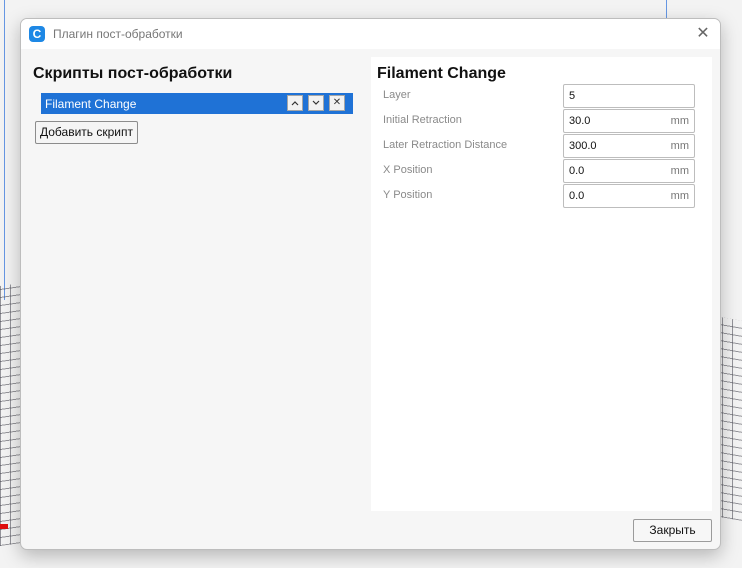 This screenshot has height=568, width=742. Describe the element at coordinates (397, 95) in the screenshot. I see `setting-label: Layer` at that location.